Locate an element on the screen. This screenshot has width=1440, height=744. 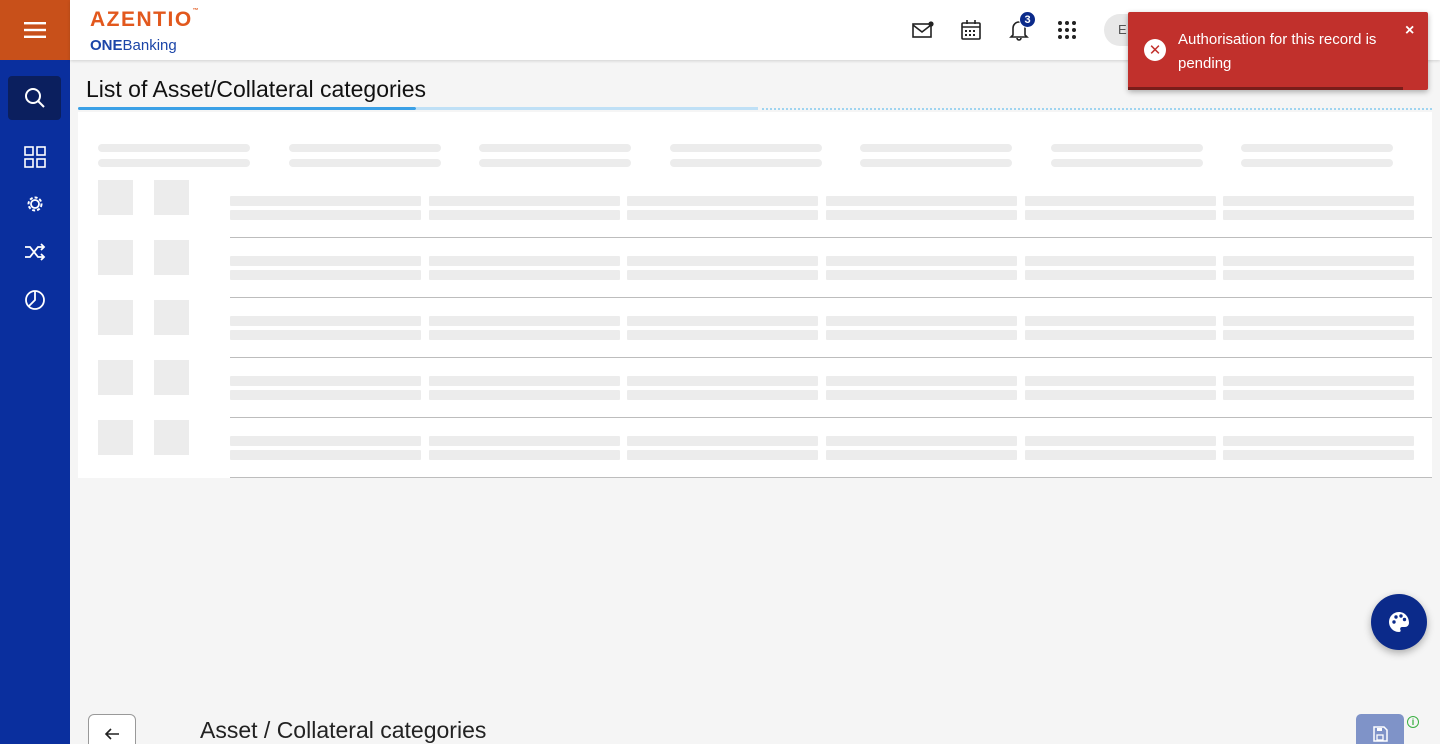
palette-icon is located at coordinates (1399, 622).